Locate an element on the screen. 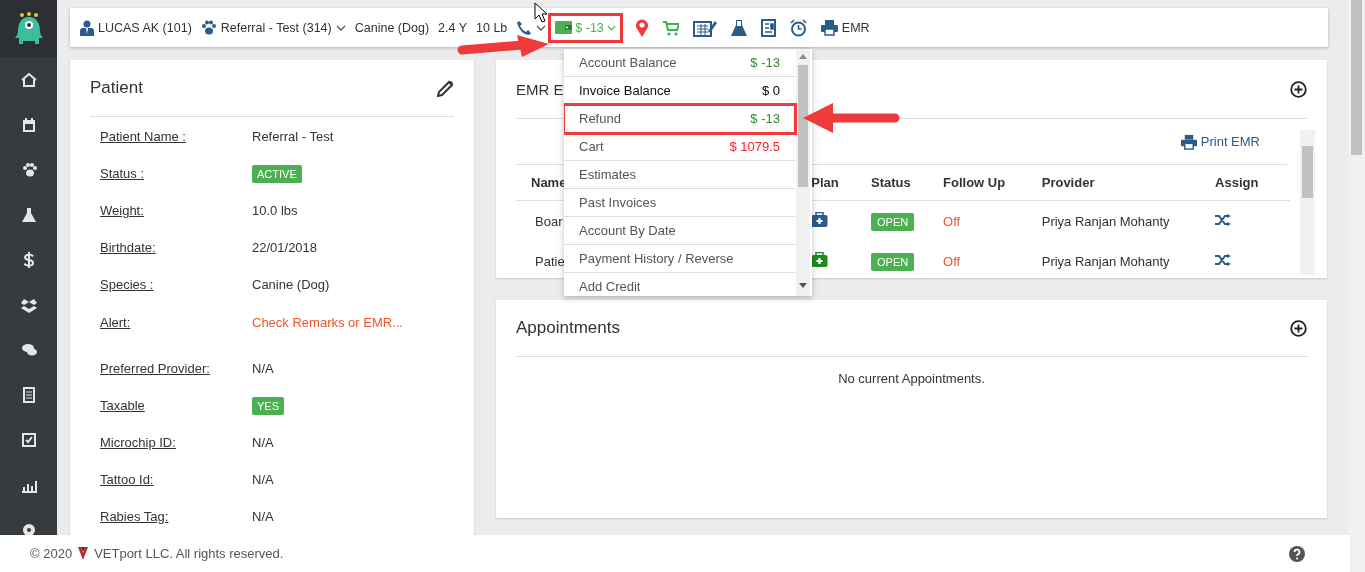  field-value: Referral - Test is located at coordinates (293, 136).